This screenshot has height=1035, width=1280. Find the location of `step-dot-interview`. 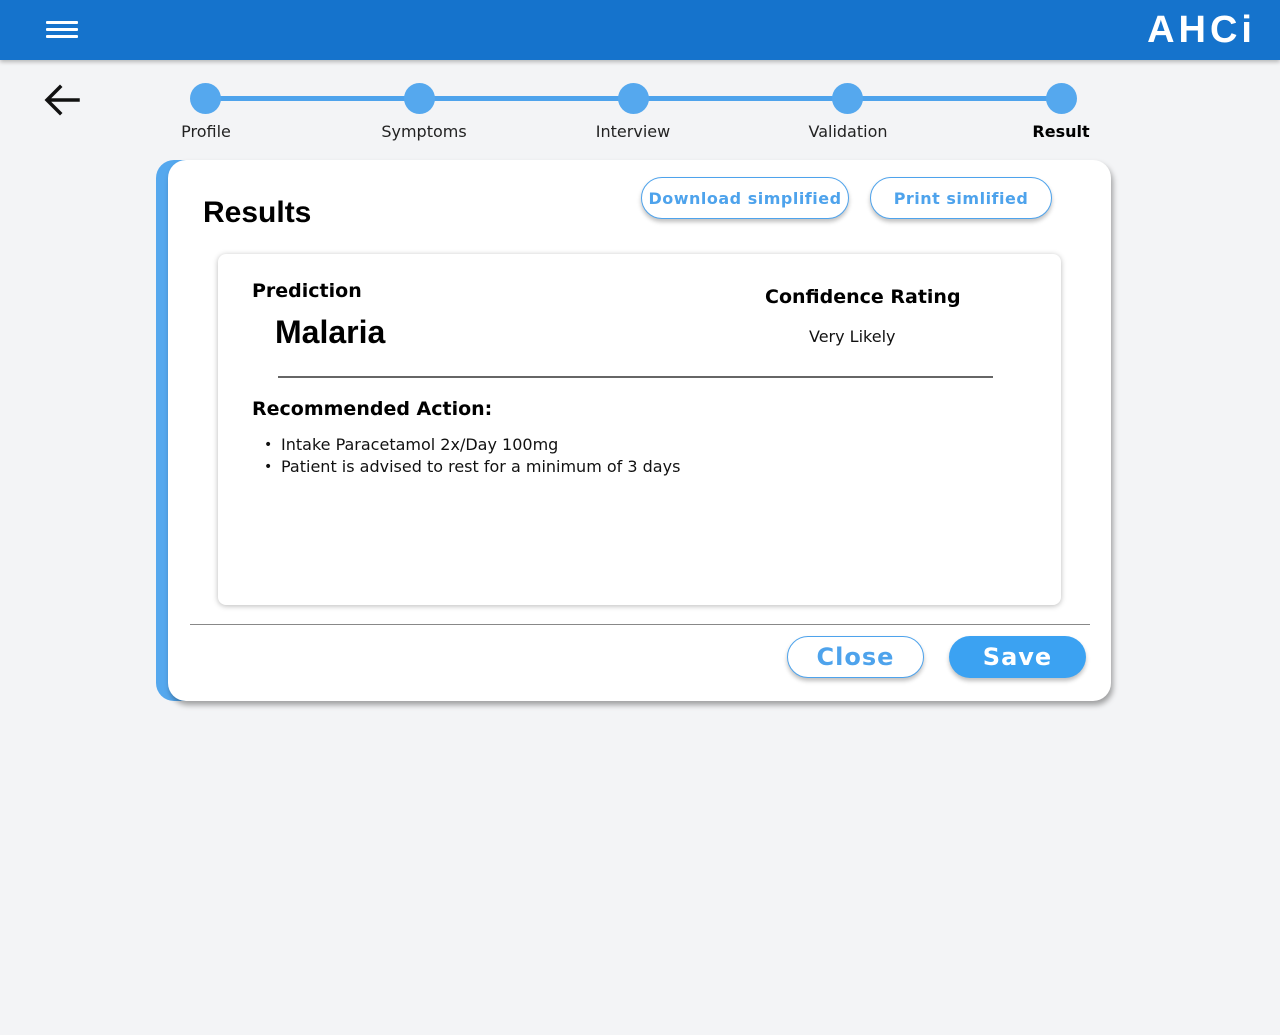

step-dot-interview is located at coordinates (633, 98).